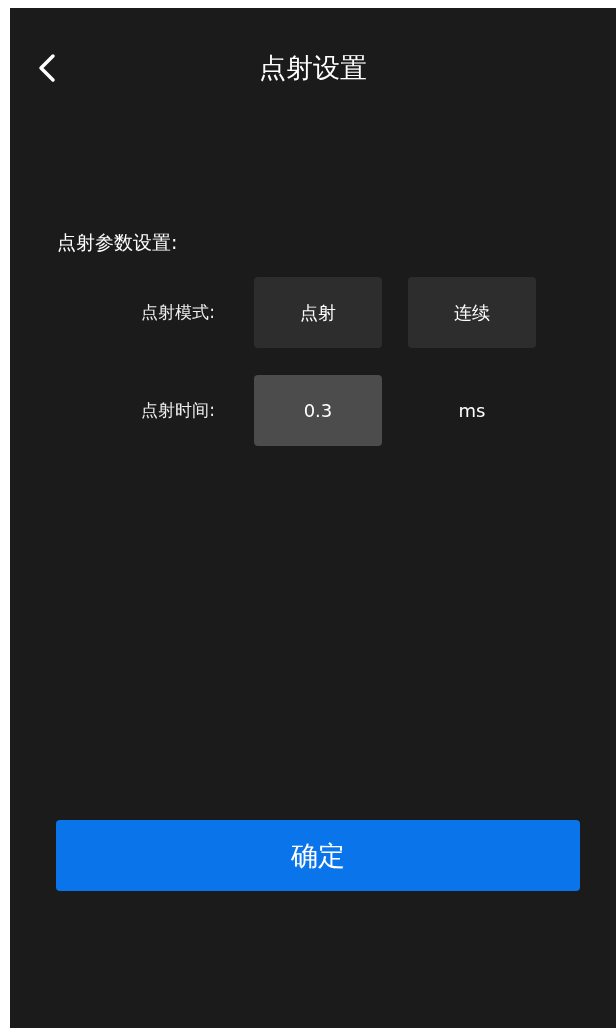 This screenshot has width=616, height=1028. Describe the element at coordinates (177, 410) in the screenshot. I see `time-label: 点射时间:` at that location.